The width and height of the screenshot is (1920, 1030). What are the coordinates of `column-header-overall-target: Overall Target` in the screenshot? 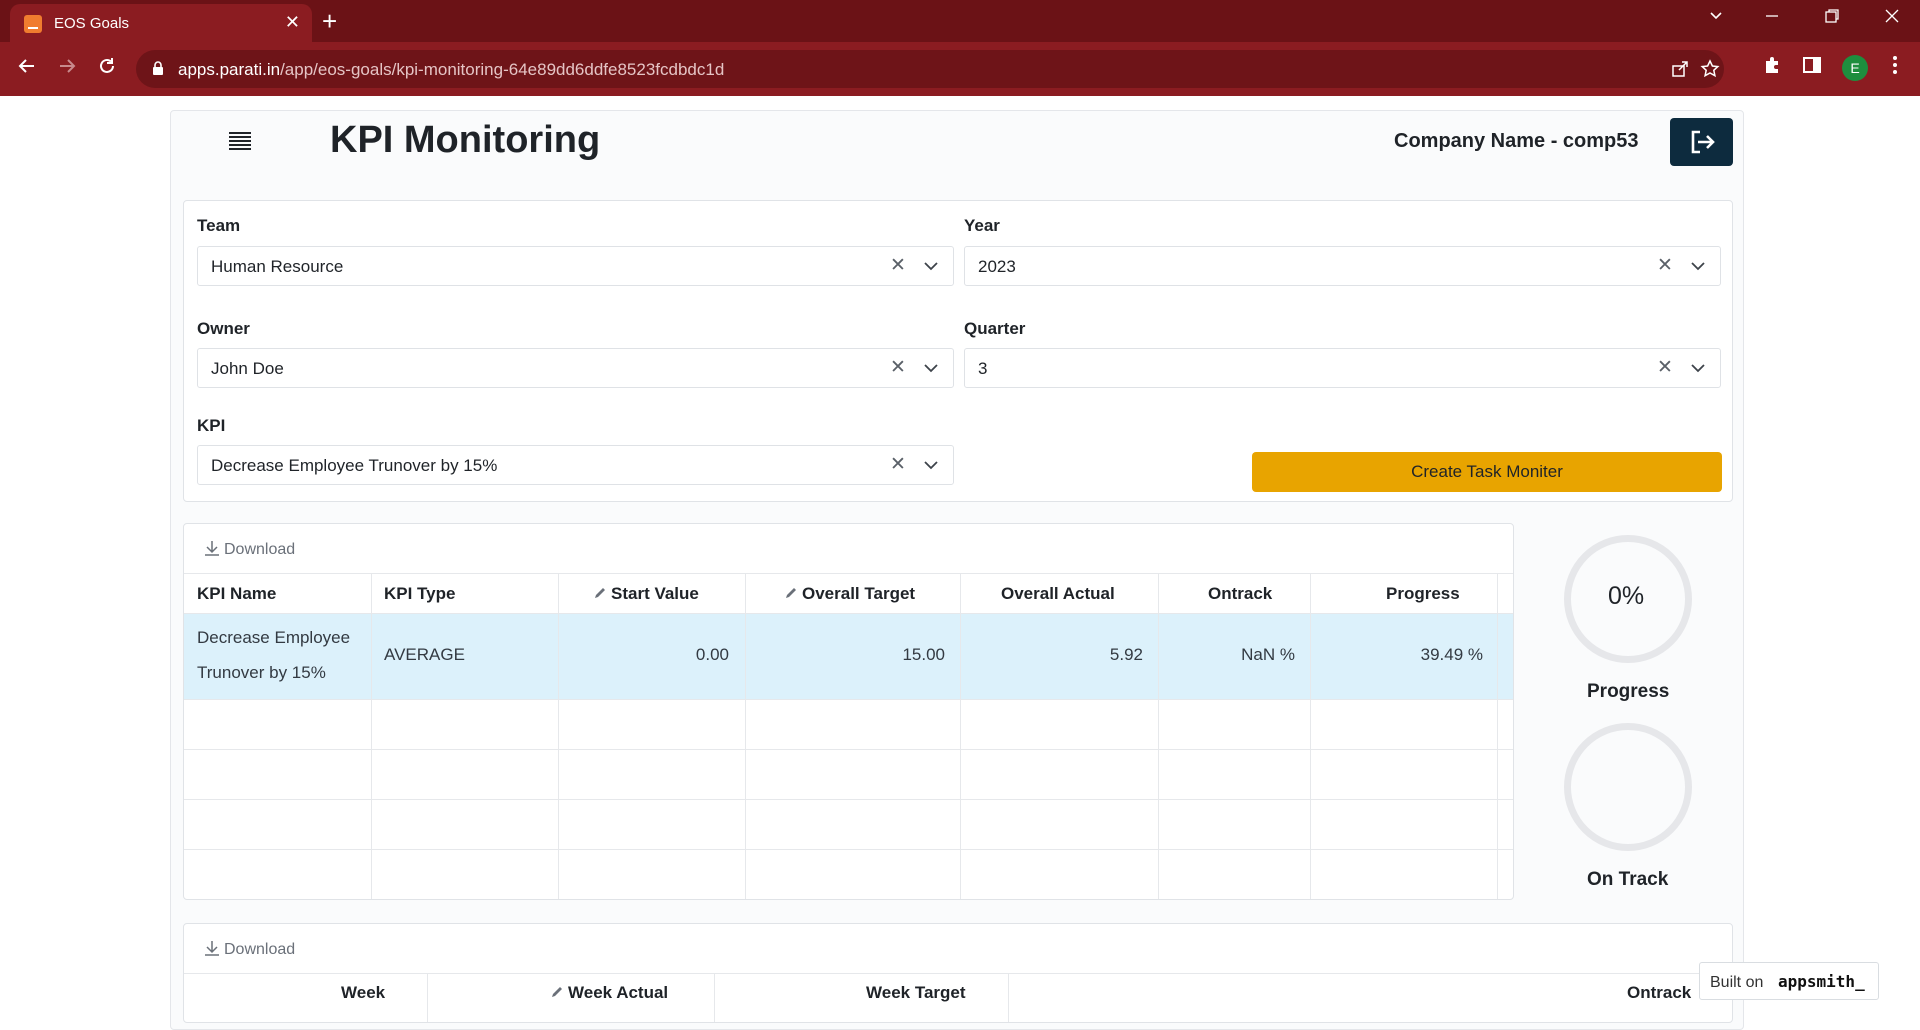 It's located at (849, 594).